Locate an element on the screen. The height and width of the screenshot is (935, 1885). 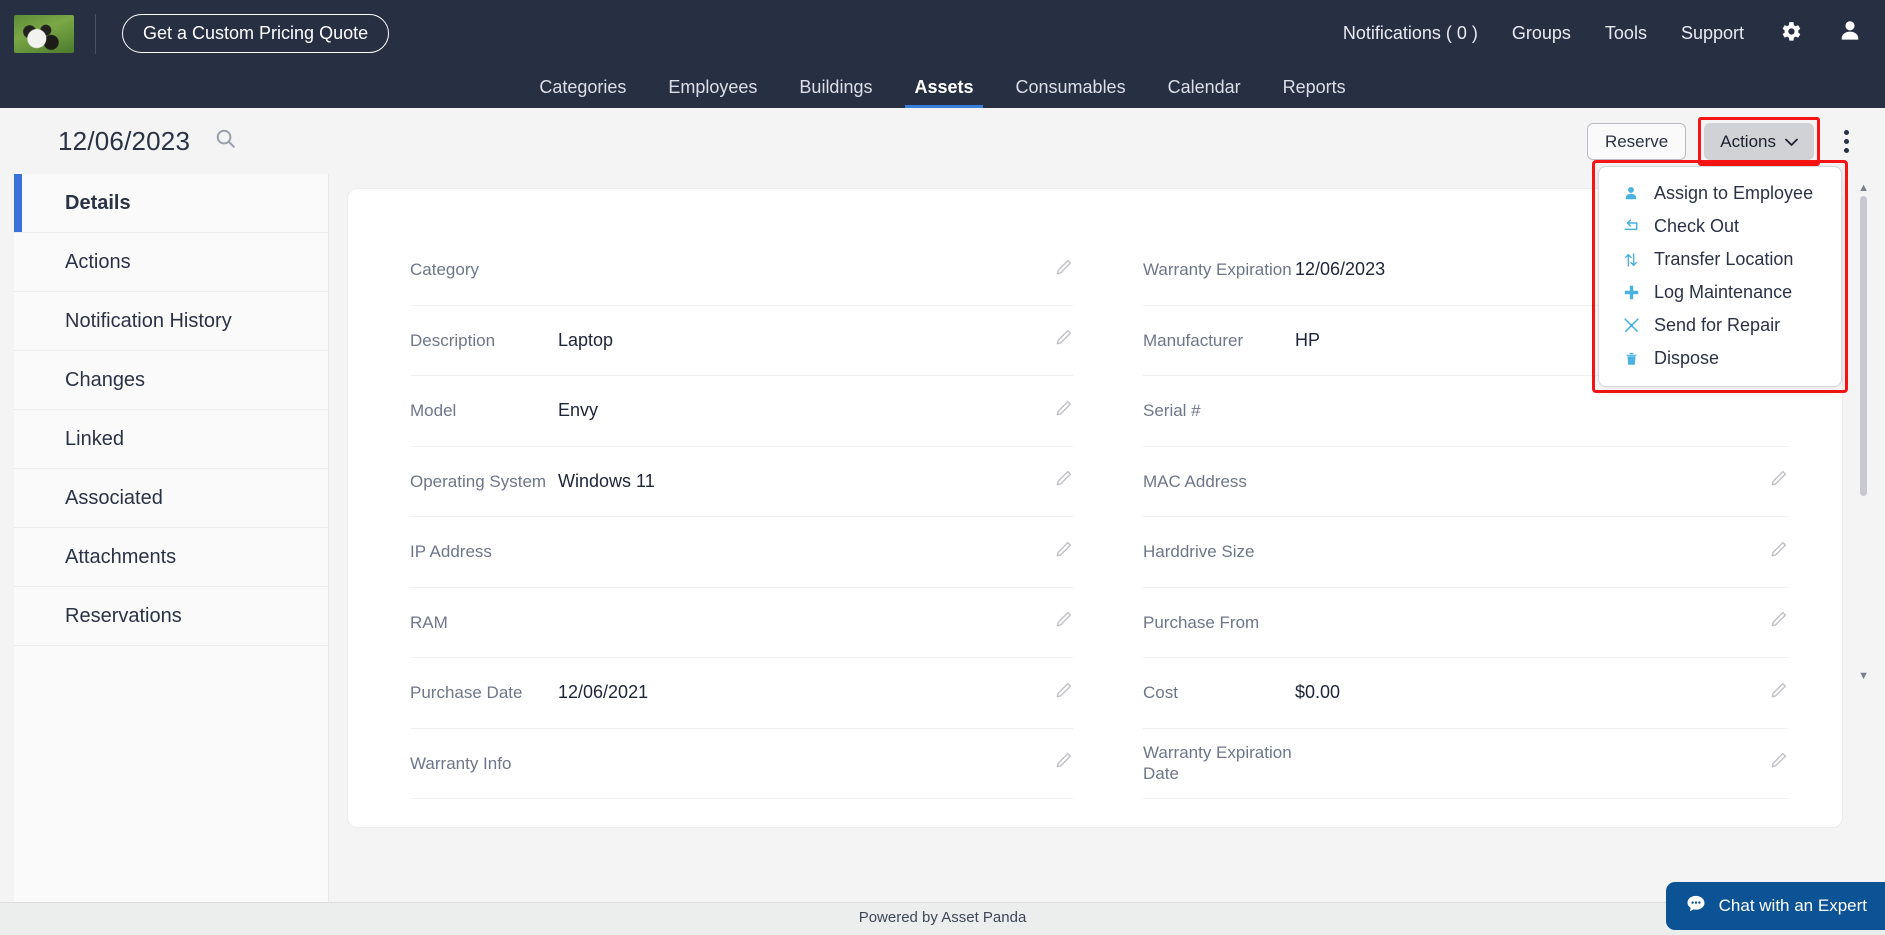
sidebar-item-linked: Linked is located at coordinates (171, 439).